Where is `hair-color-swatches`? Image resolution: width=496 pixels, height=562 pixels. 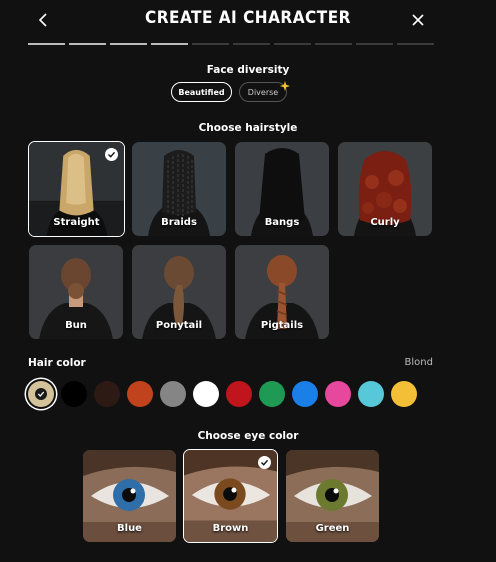
hair-color-swatches is located at coordinates (222, 394).